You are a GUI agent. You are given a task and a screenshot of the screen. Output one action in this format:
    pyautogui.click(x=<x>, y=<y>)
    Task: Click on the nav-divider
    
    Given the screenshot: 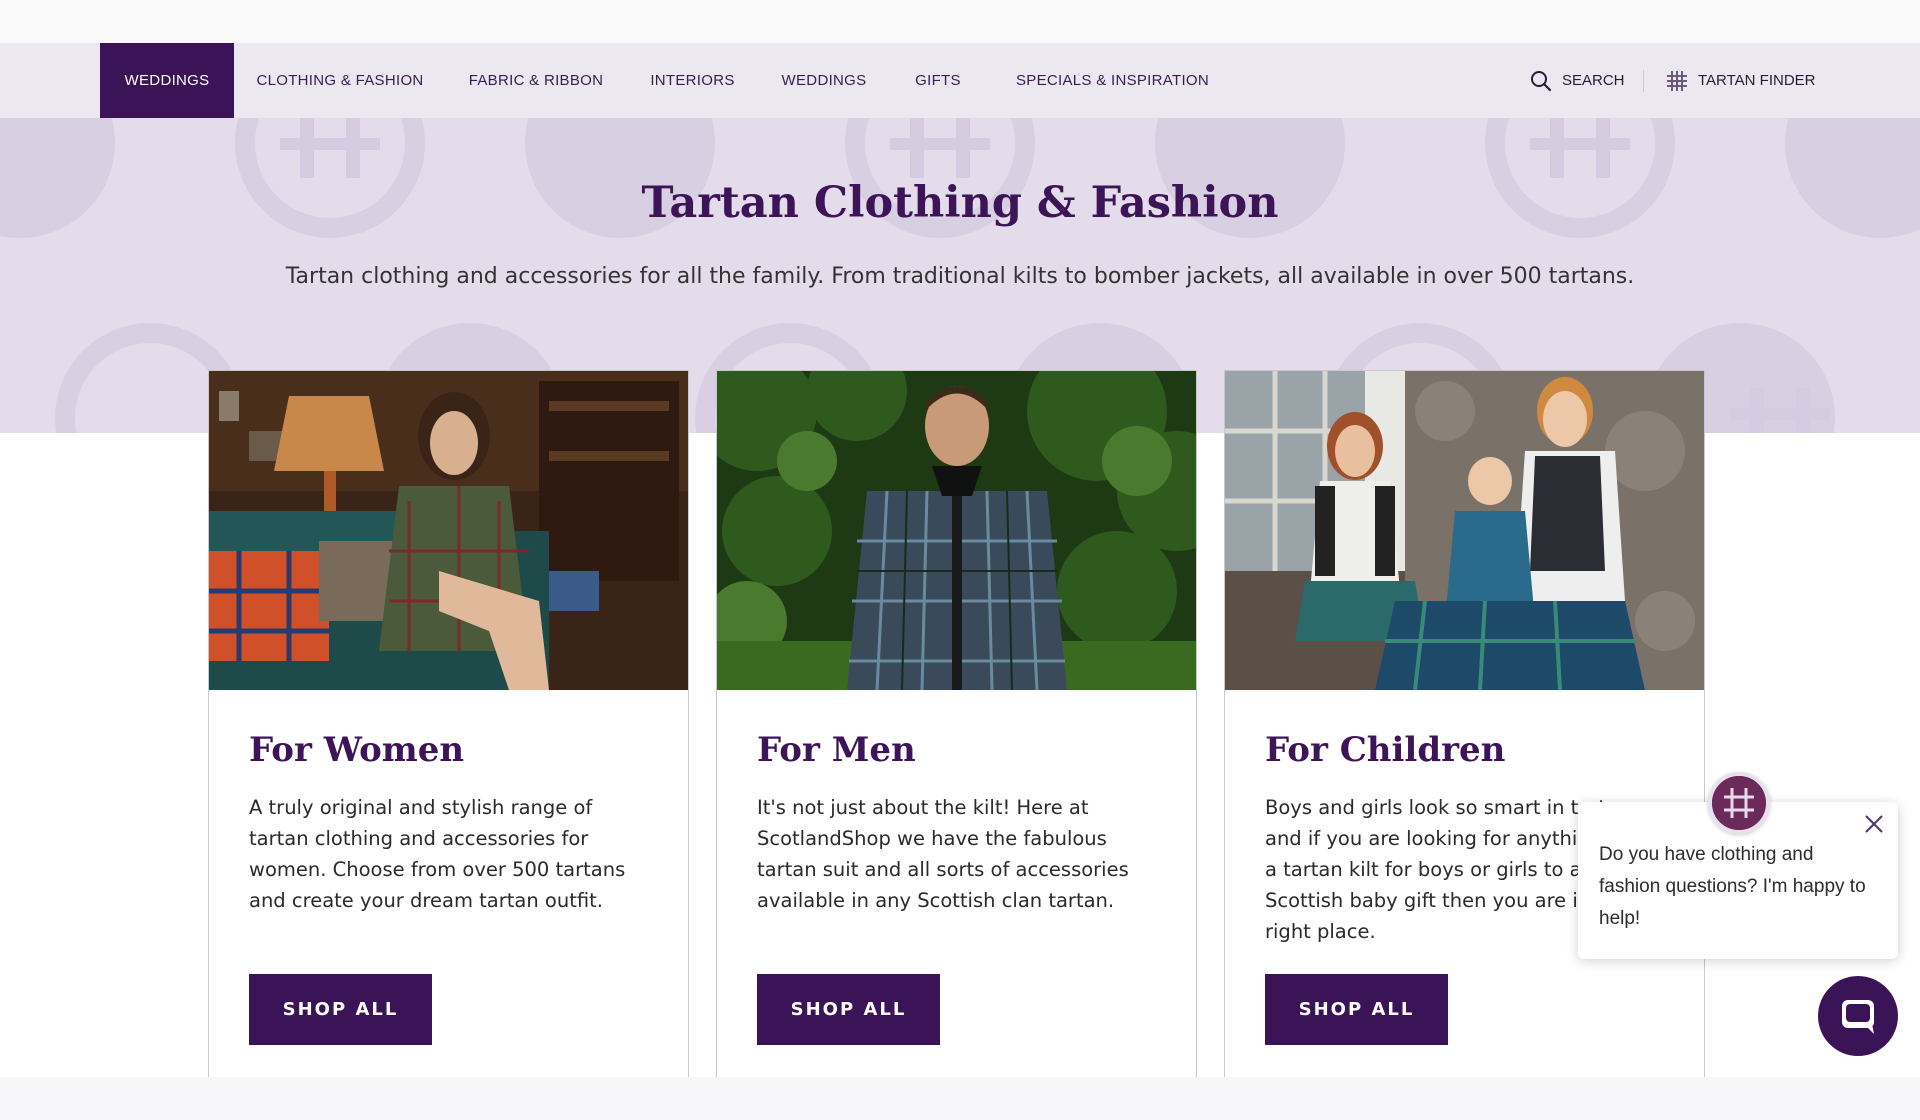 What is the action you would take?
    pyautogui.click(x=1643, y=81)
    